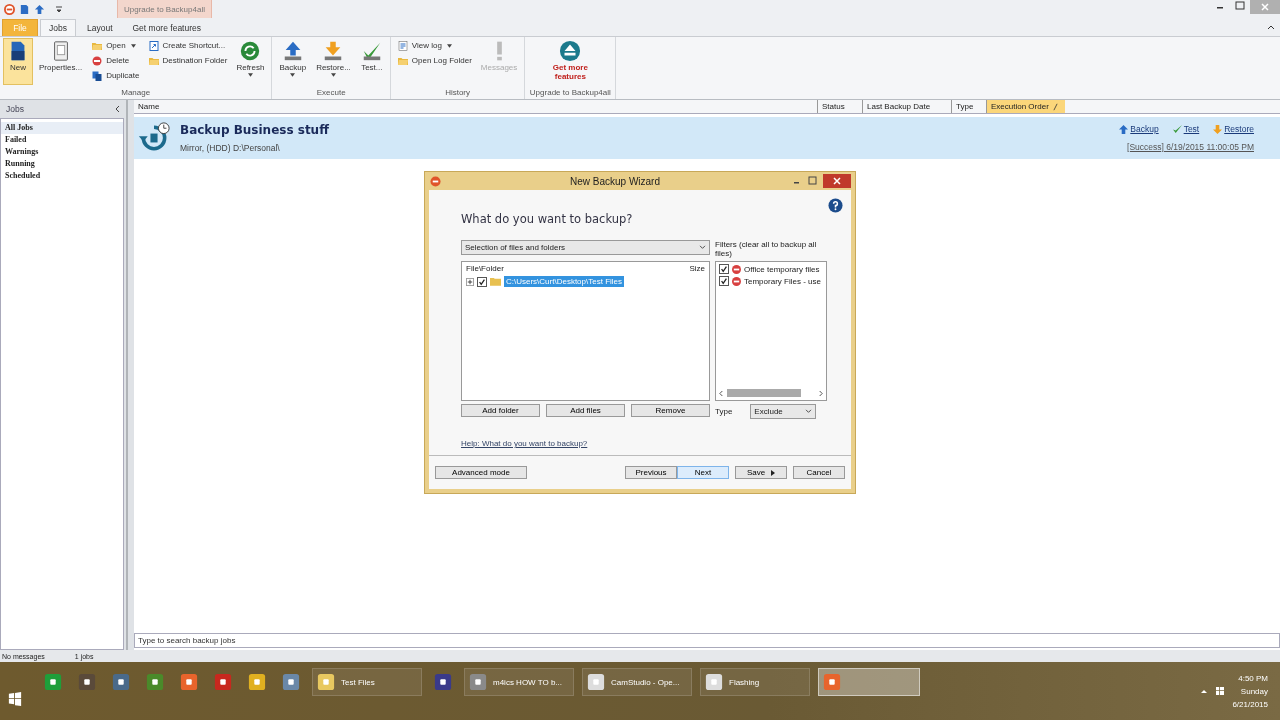 Image resolution: width=1280 pixels, height=720 pixels. I want to click on start-icon, so click(15, 699).